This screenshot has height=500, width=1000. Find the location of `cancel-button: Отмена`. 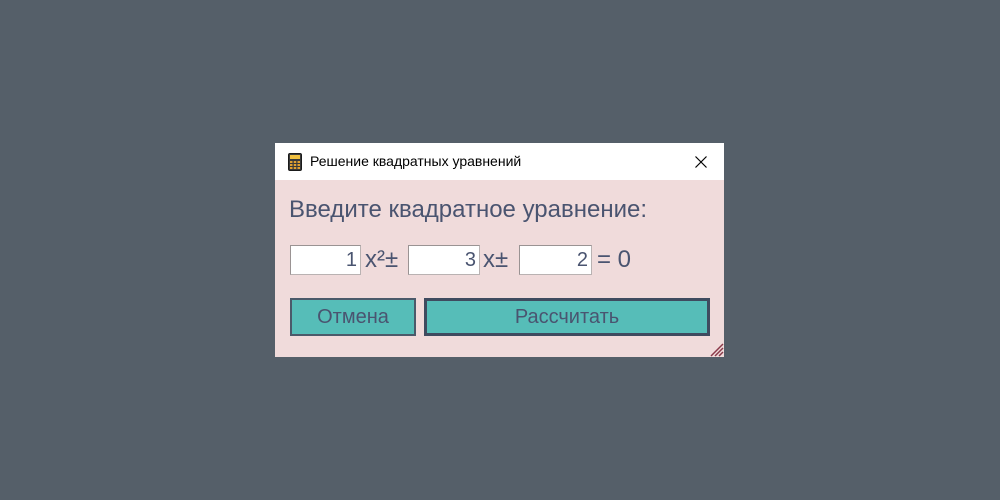

cancel-button: Отмена is located at coordinates (353, 317).